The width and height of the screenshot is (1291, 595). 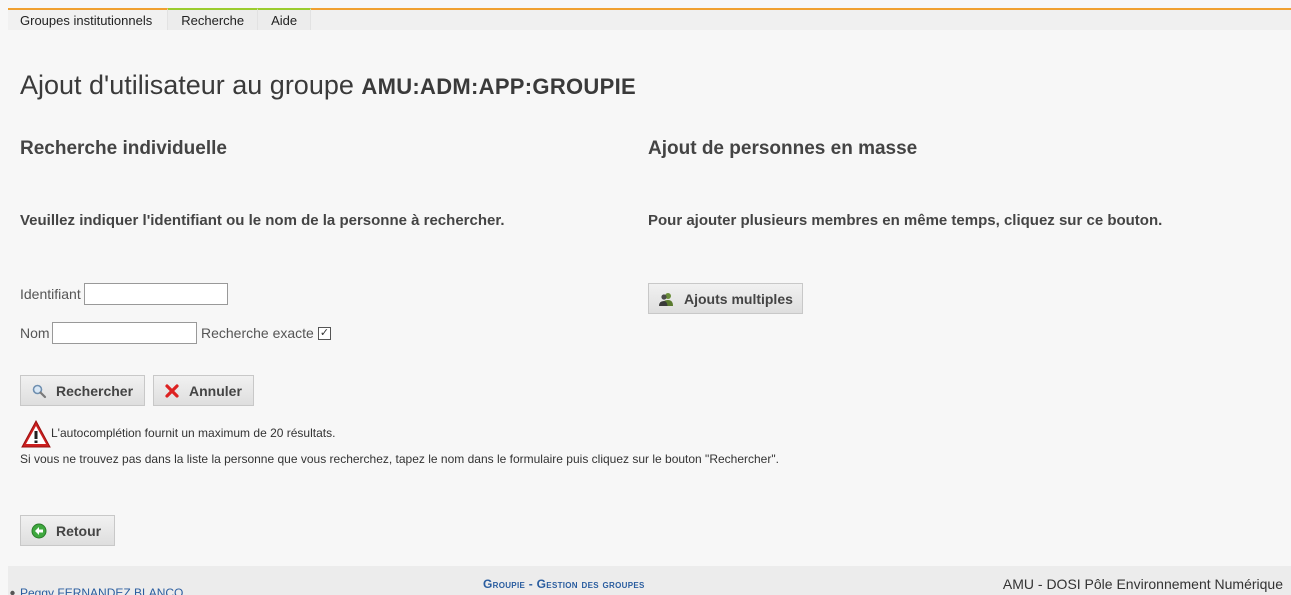 I want to click on identifiant-label: Identifiant, so click(x=50, y=294).